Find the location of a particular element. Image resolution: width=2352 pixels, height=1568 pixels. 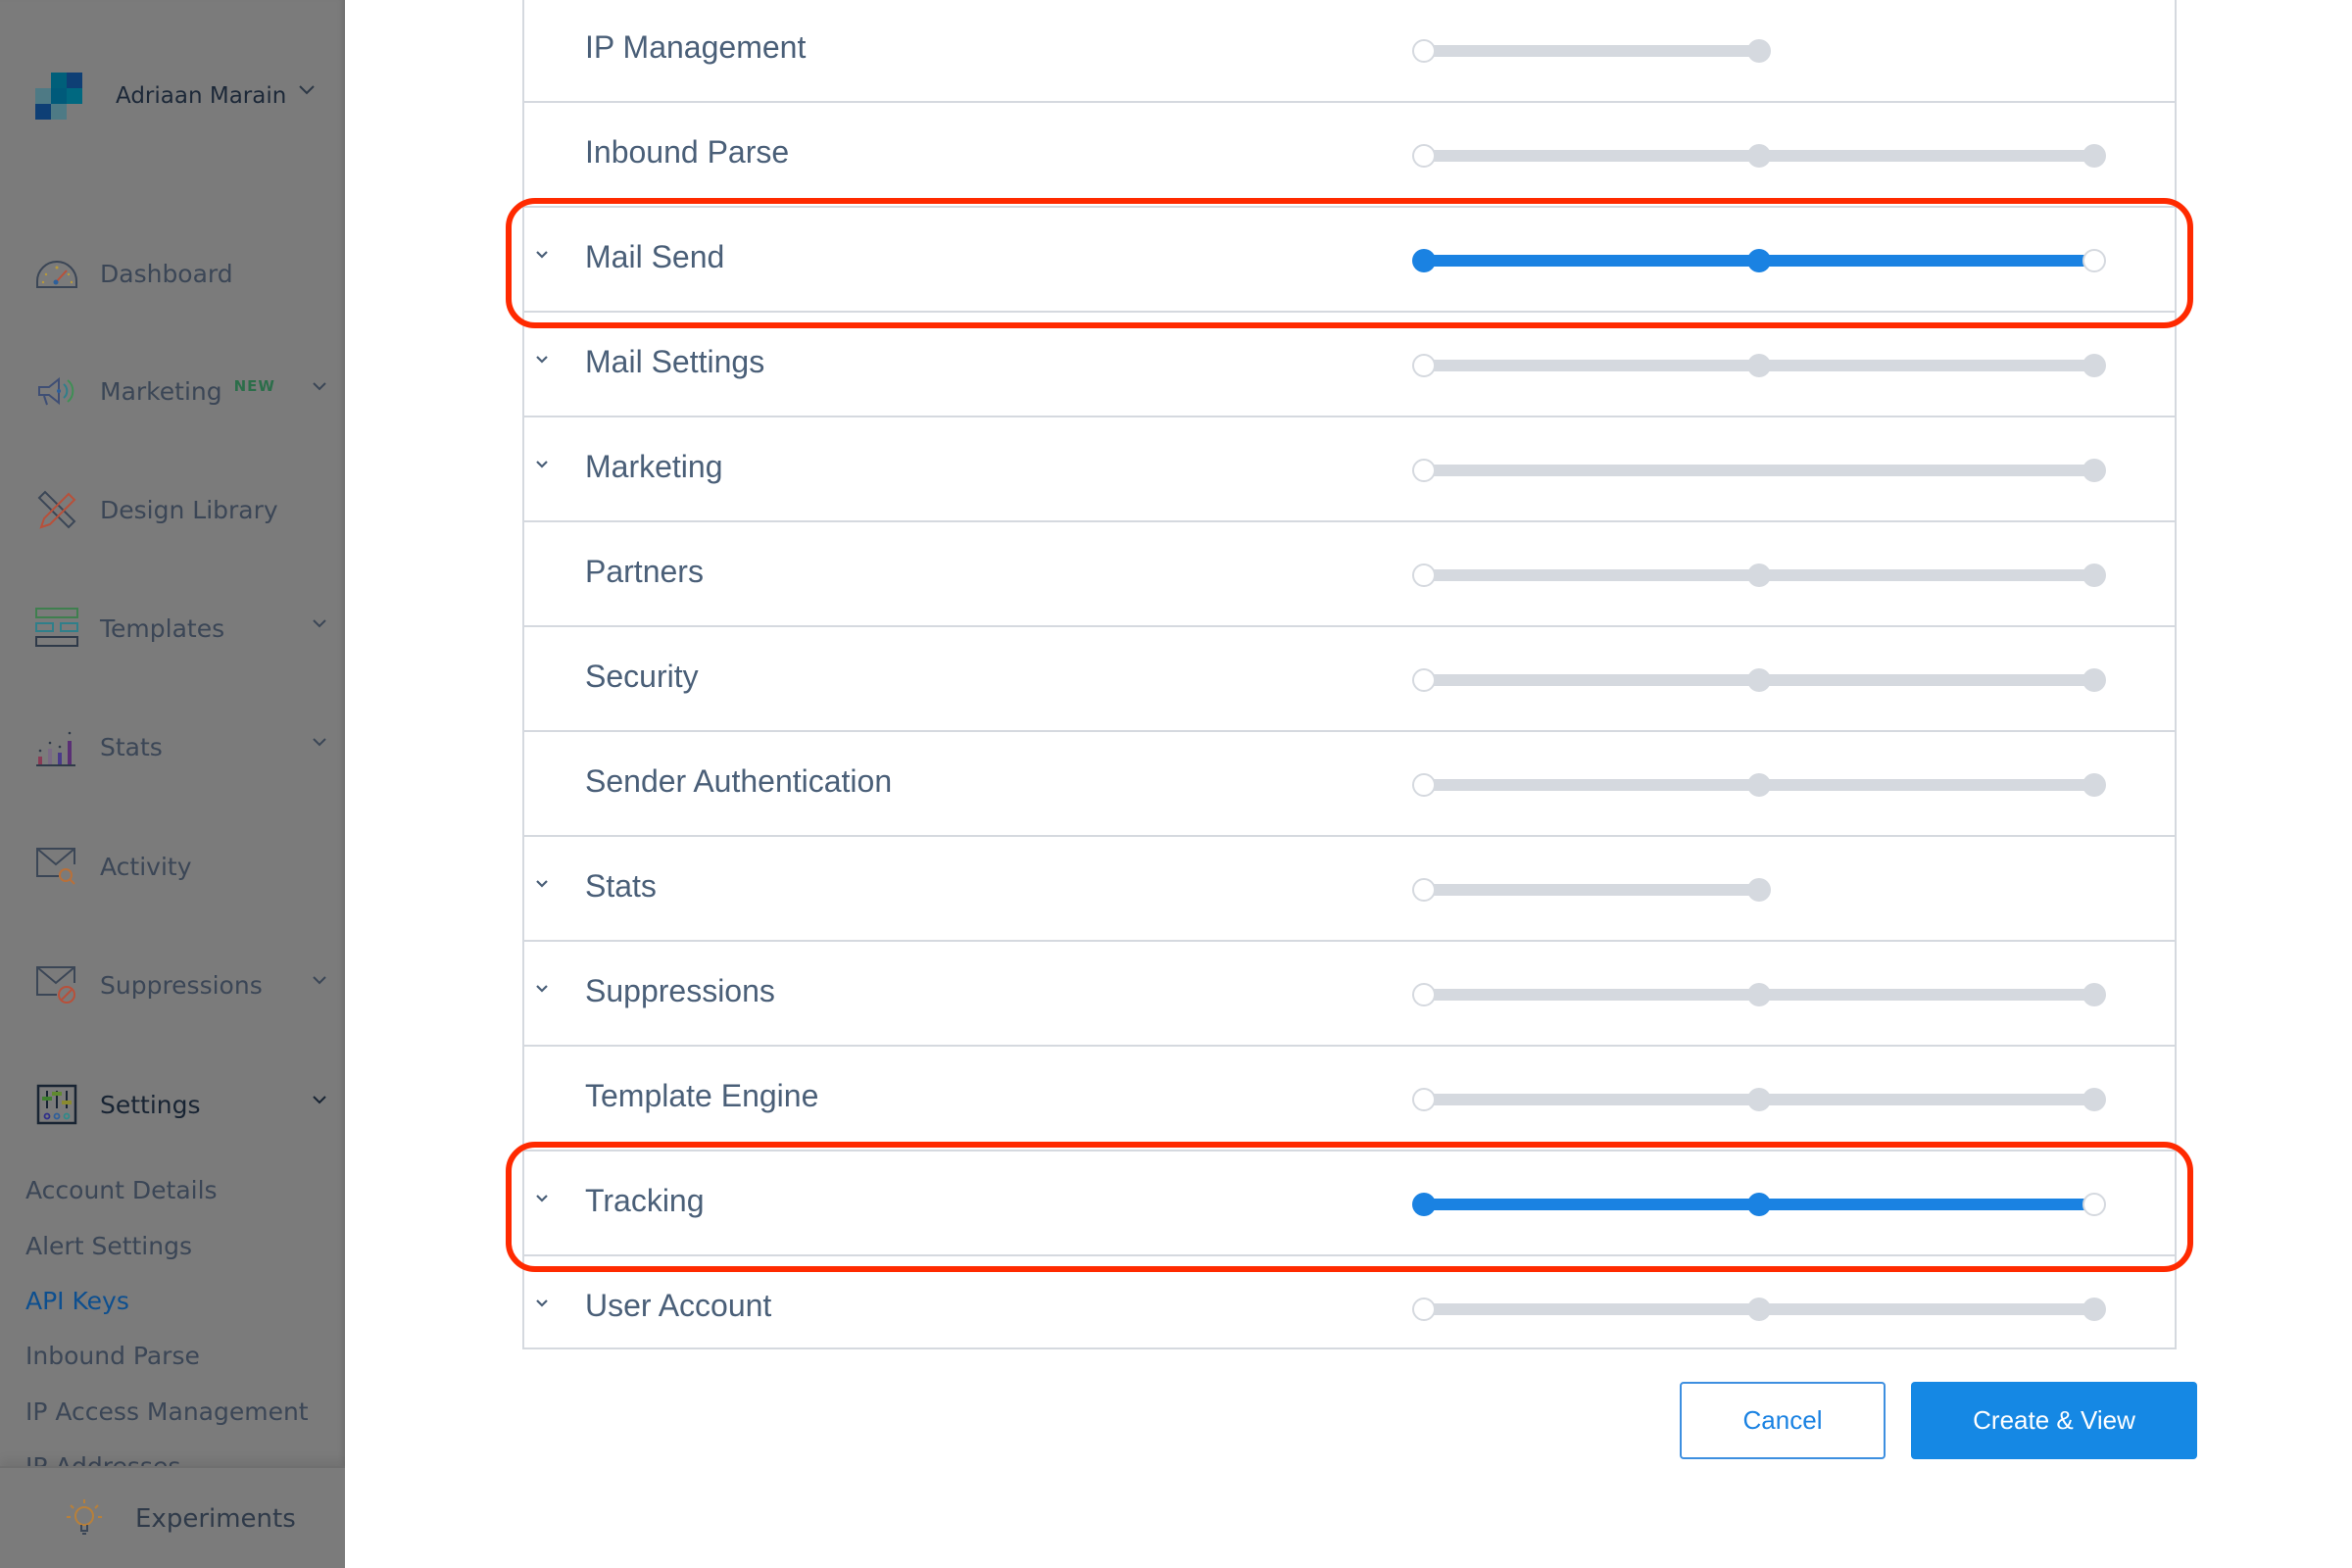

account-name: Adriaan Marain is located at coordinates (201, 96).